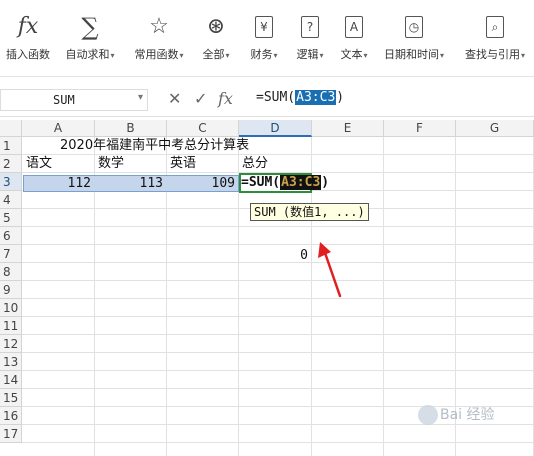 This screenshot has height=456, width=534. Describe the element at coordinates (310, 54) in the screenshot. I see `logic-label: 逻辑▾` at that location.